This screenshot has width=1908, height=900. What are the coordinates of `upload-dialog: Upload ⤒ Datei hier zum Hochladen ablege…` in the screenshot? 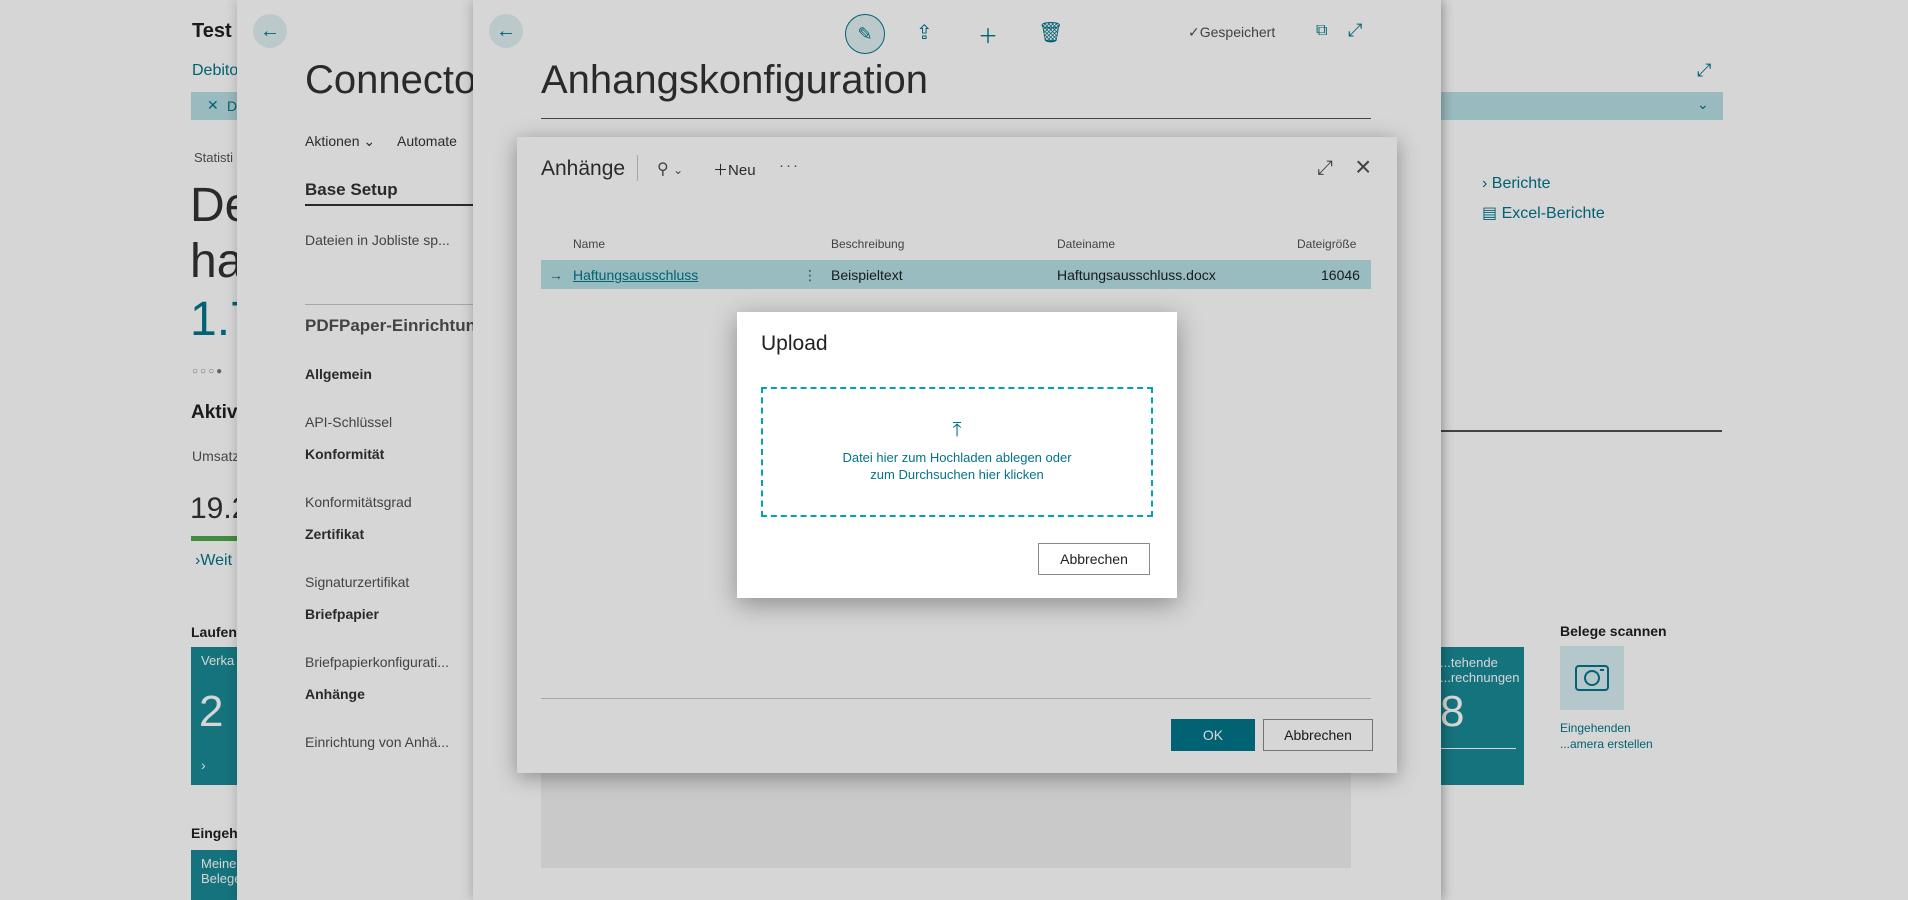 It's located at (957, 455).